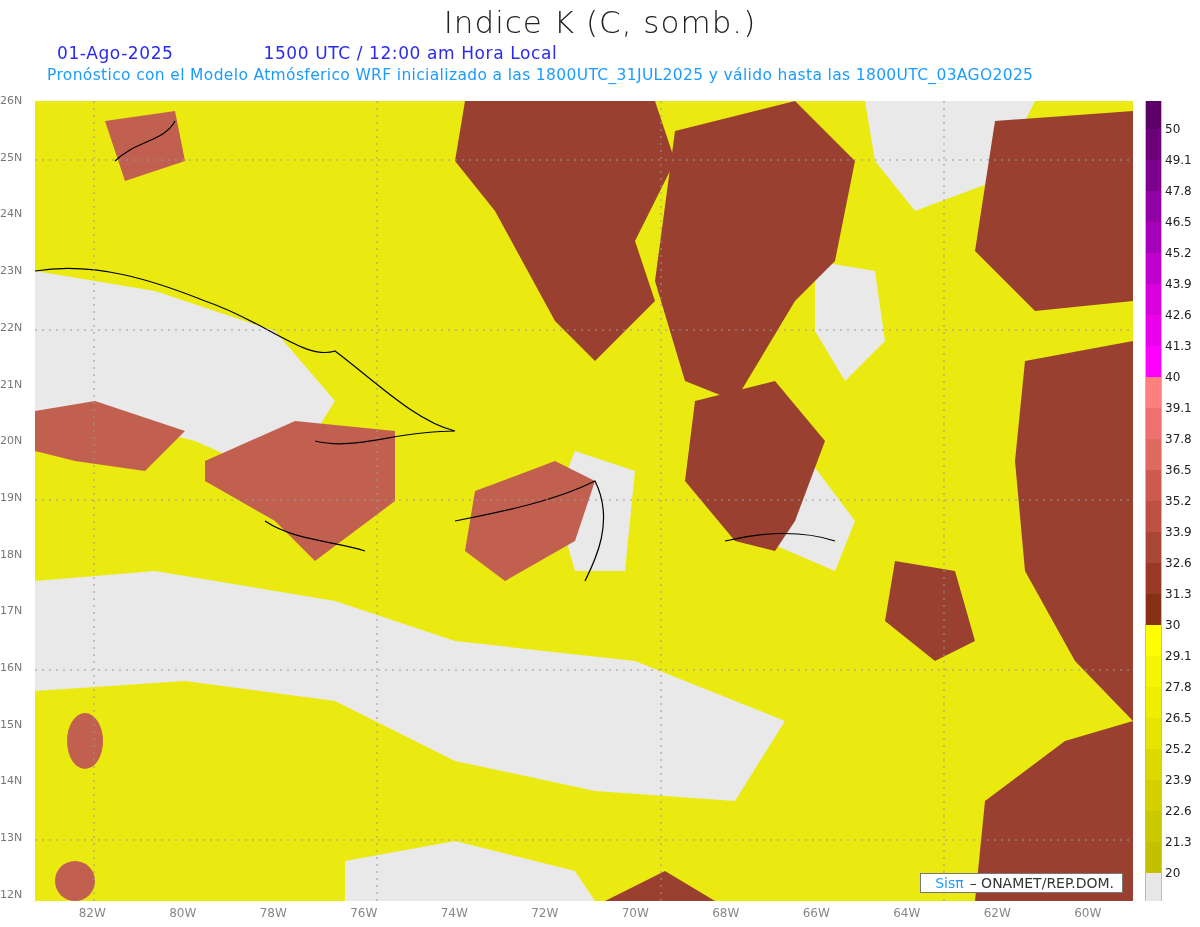 The height and width of the screenshot is (927, 1200). Describe the element at coordinates (1173, 377) in the screenshot. I see `colorbar-label: 40` at that location.